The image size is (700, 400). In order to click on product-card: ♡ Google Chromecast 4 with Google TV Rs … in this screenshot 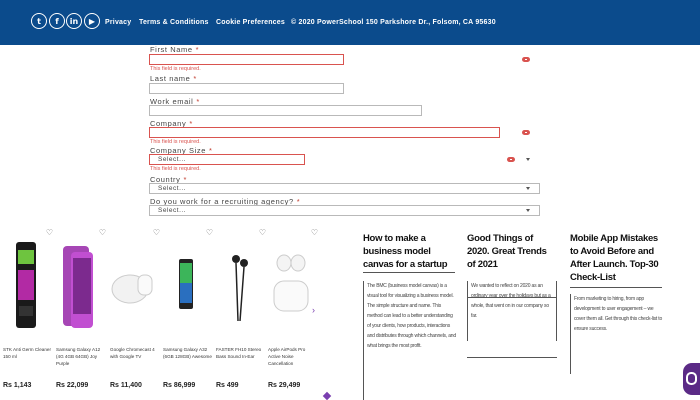, I will do `click(135, 313)`.